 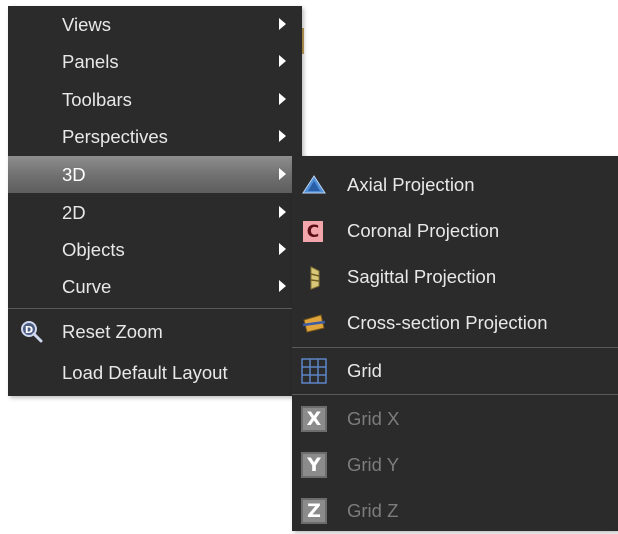 I want to click on menu-item-label: Sagittal Projection, so click(x=422, y=276).